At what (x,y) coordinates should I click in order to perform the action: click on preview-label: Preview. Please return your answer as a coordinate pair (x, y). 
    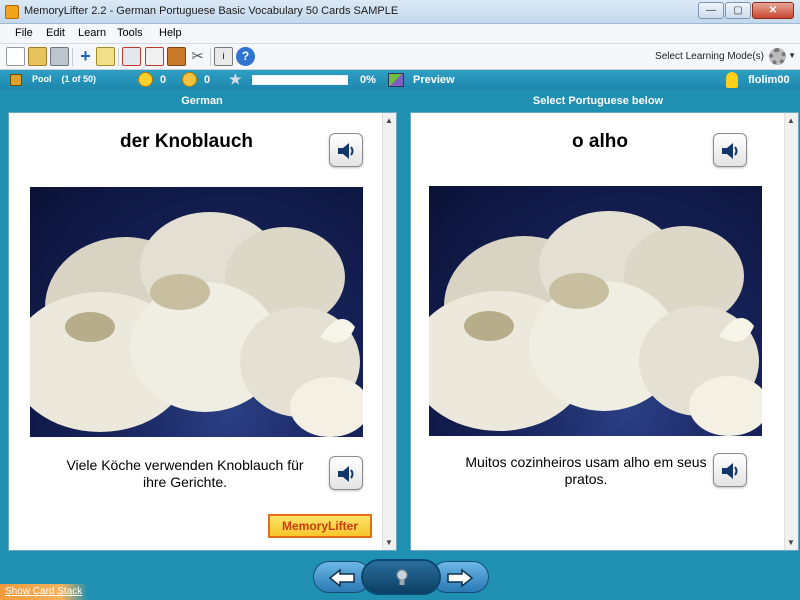
    Looking at the image, I should click on (434, 80).